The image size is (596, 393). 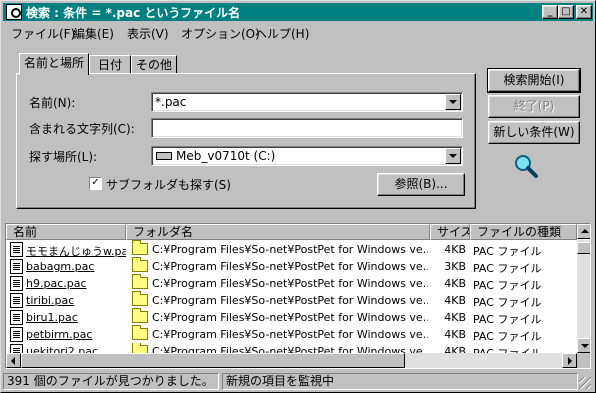 I want to click on title-bar: 検索 : 条件 = *.pac というファイル名 _ □ ✕, so click(x=298, y=12).